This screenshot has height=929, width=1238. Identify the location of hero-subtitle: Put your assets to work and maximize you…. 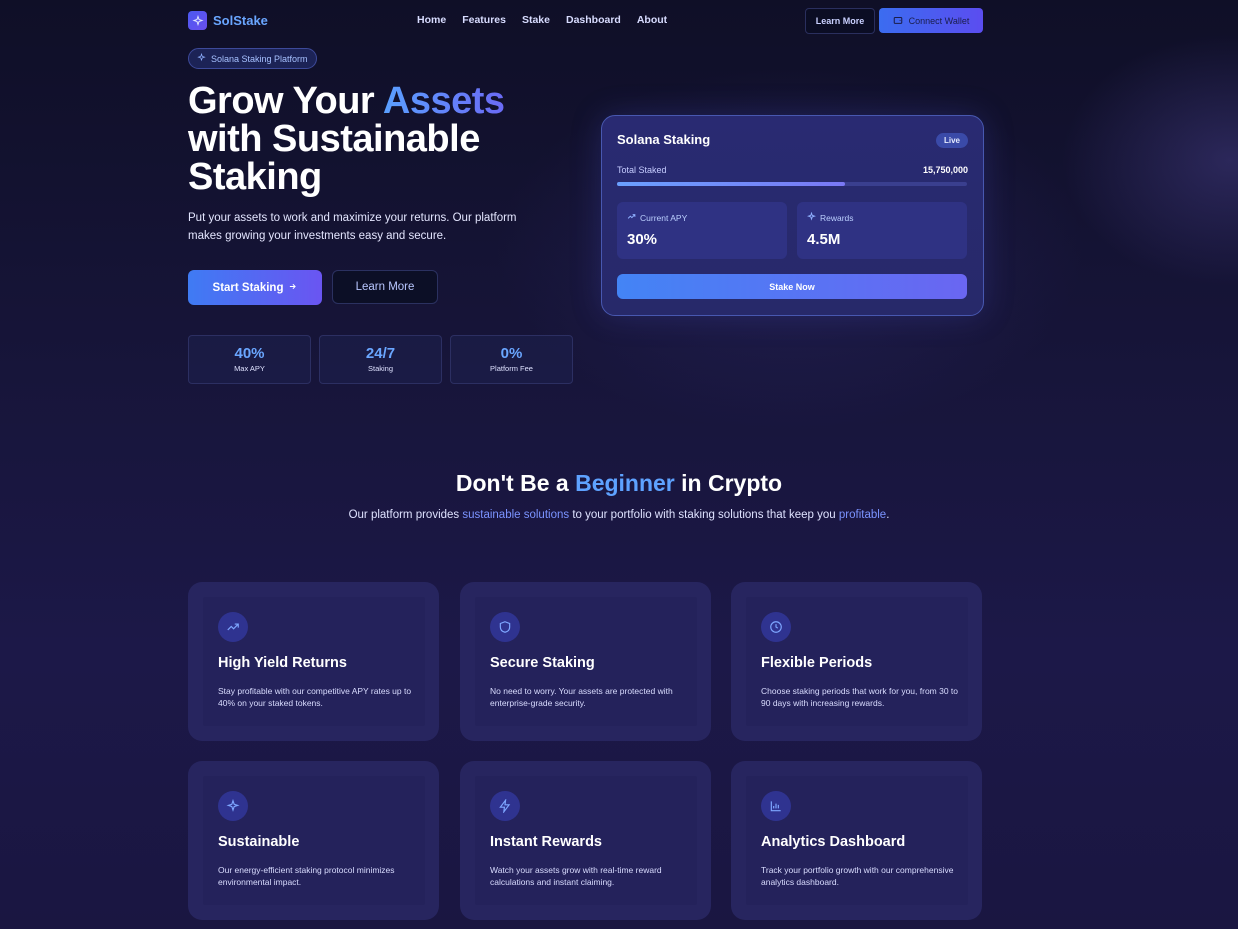
(352, 227).